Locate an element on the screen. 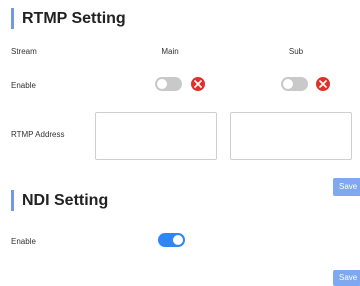  main-column-header: Main is located at coordinates (170, 51).